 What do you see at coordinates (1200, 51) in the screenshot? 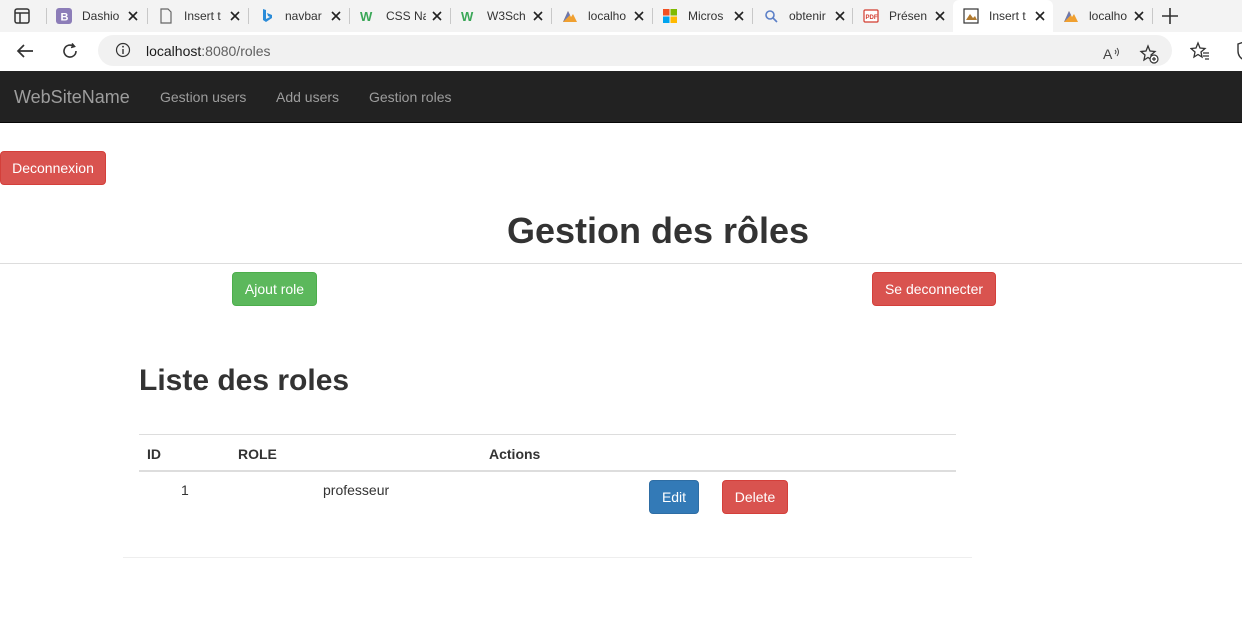
I see `favorites-icon` at bounding box center [1200, 51].